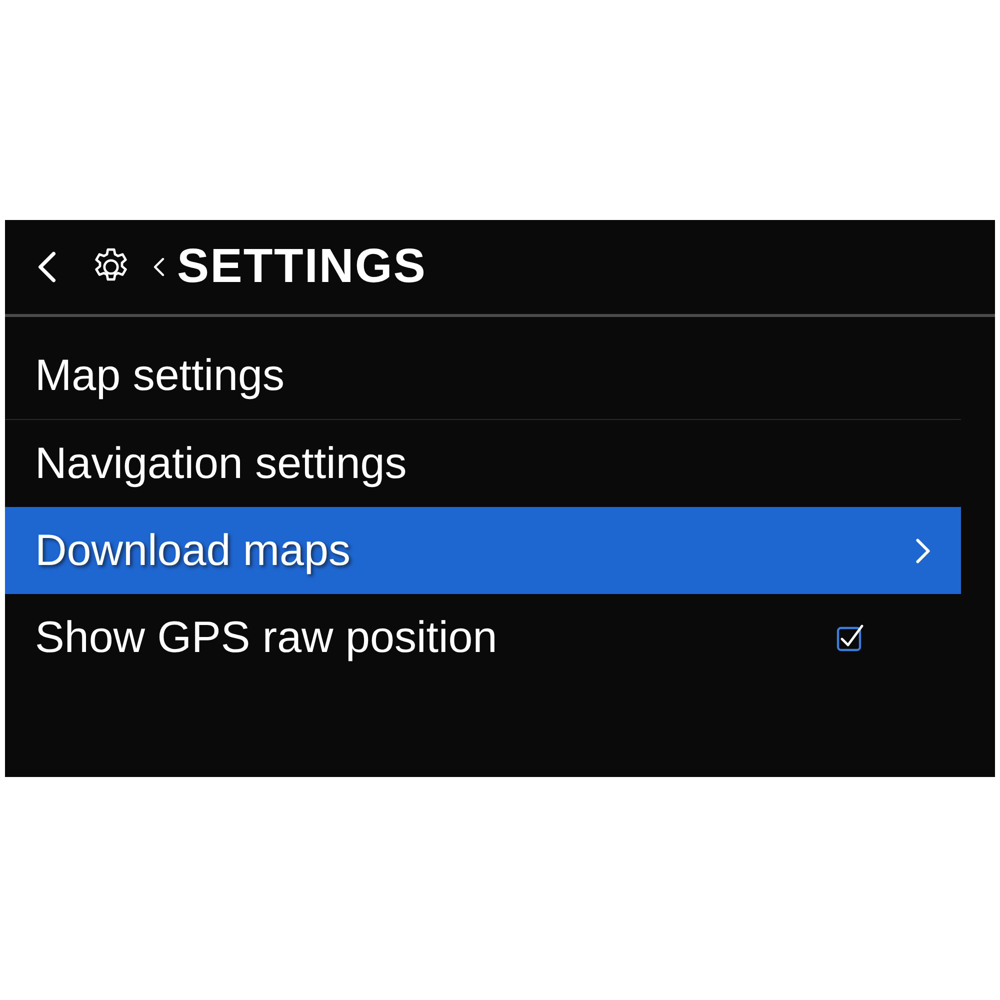  I want to click on menu-item-label: Download maps, so click(192, 550).